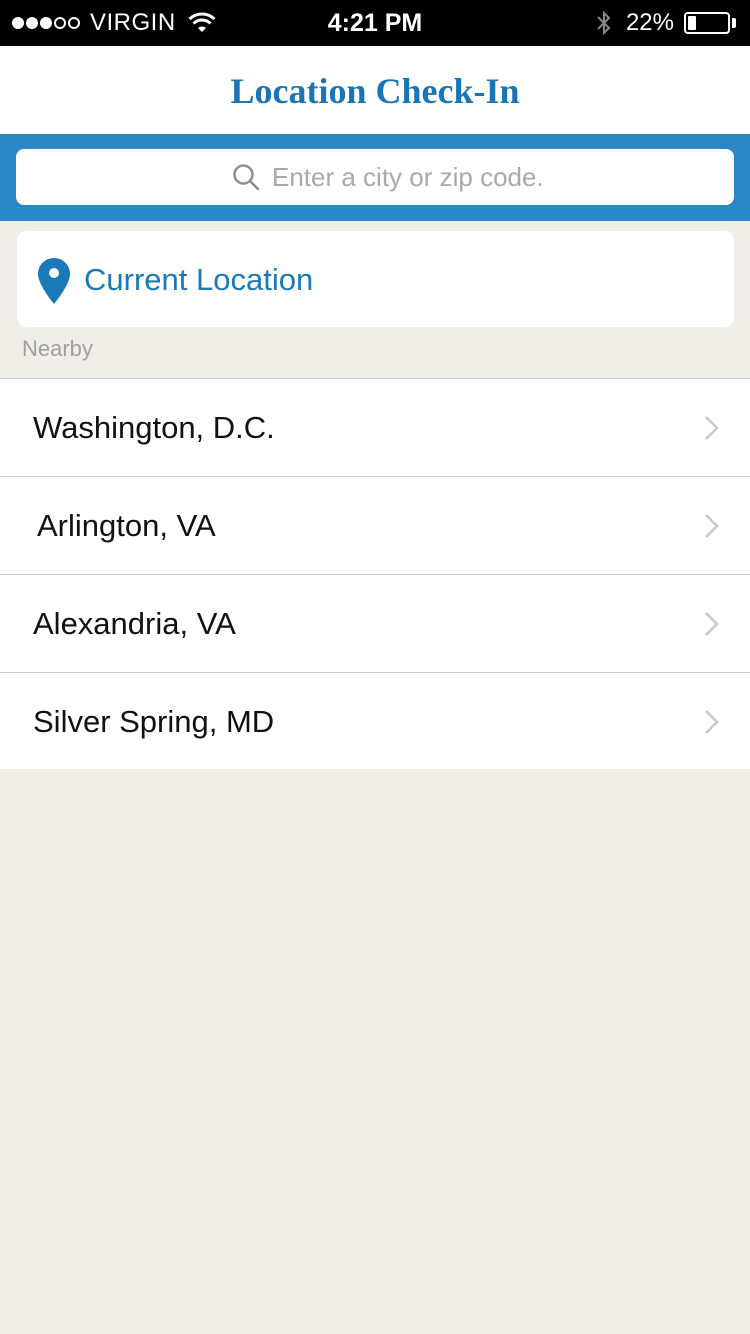  I want to click on current-location-button: Current Location, so click(375, 279).